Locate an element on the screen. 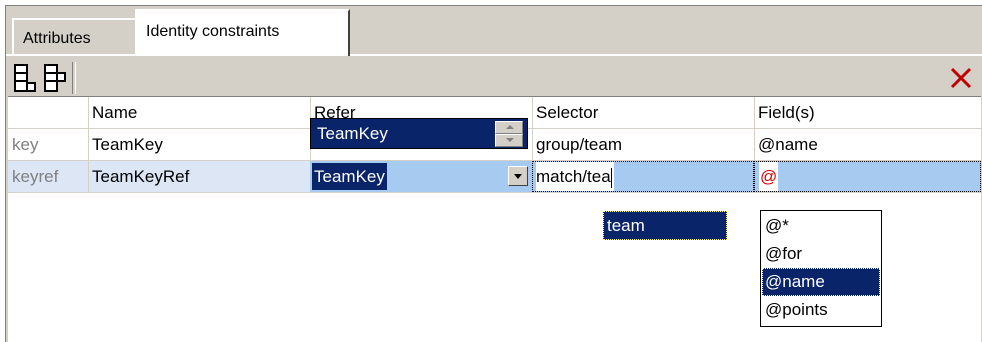 The image size is (982, 342). refer-option: TeamKey is located at coordinates (352, 133).